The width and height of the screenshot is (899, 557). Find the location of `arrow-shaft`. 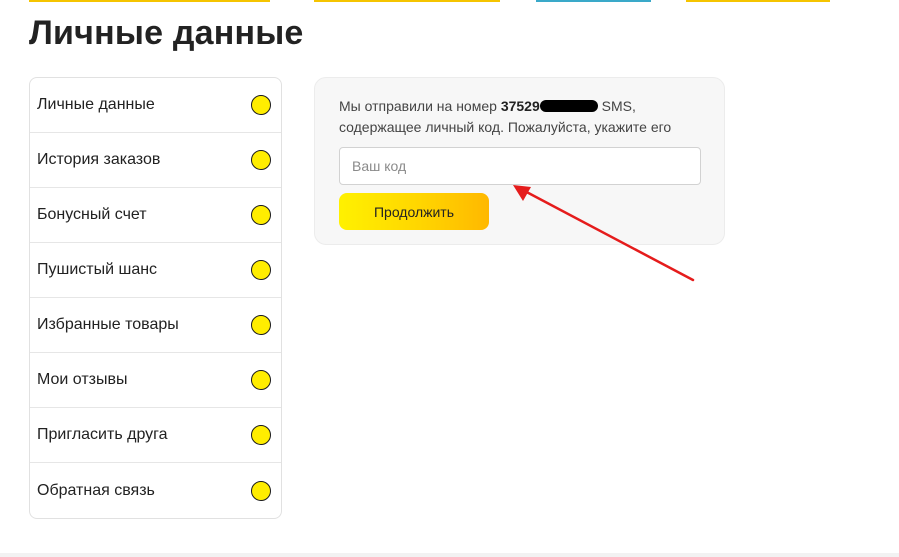

arrow-shaft is located at coordinates (606, 234).